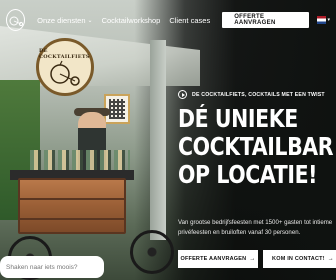 The height and width of the screenshot is (280, 336). What do you see at coordinates (152, 252) in the screenshot?
I see `cart-wheel` at bounding box center [152, 252].